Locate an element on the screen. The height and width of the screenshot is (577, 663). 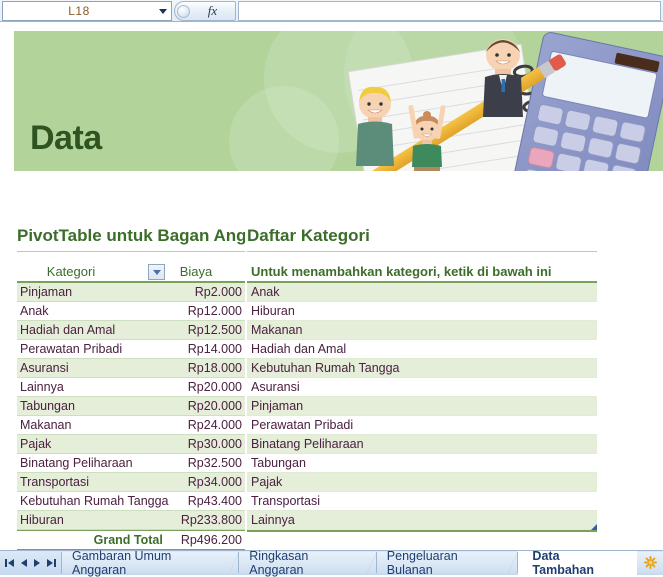
pivot-column-kategori: Kategori is located at coordinates (82, 271).